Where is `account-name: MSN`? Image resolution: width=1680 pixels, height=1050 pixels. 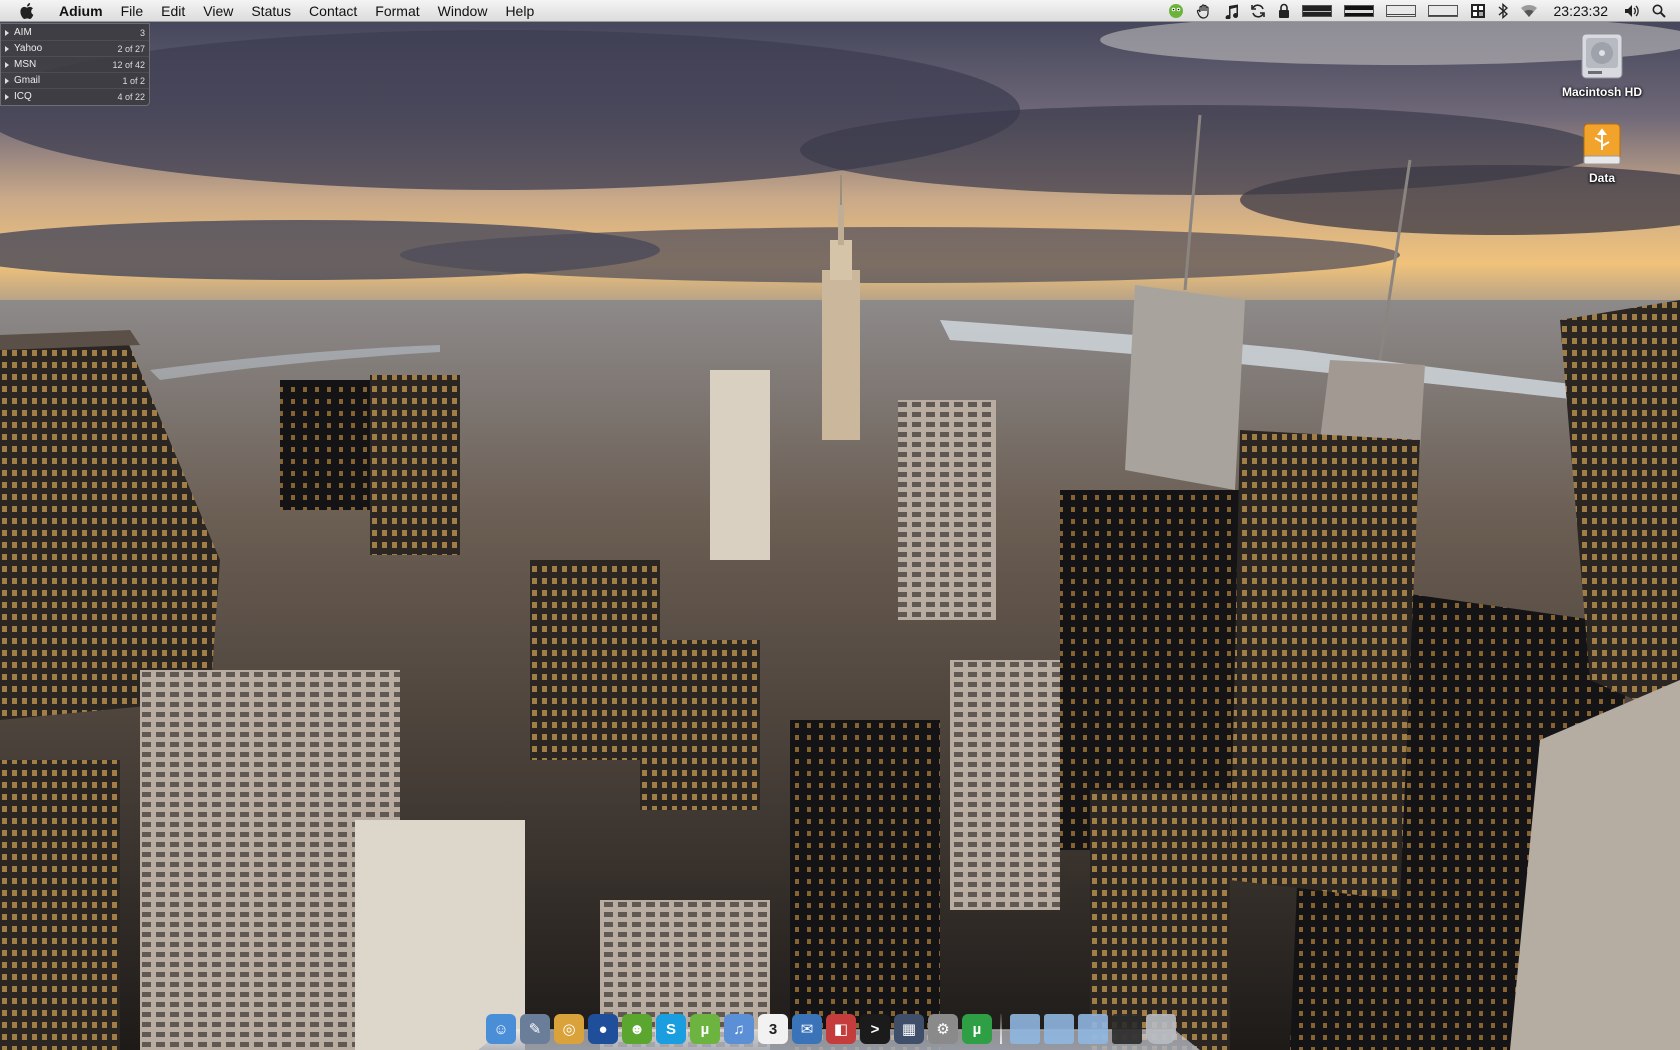
account-name: MSN is located at coordinates (25, 64).